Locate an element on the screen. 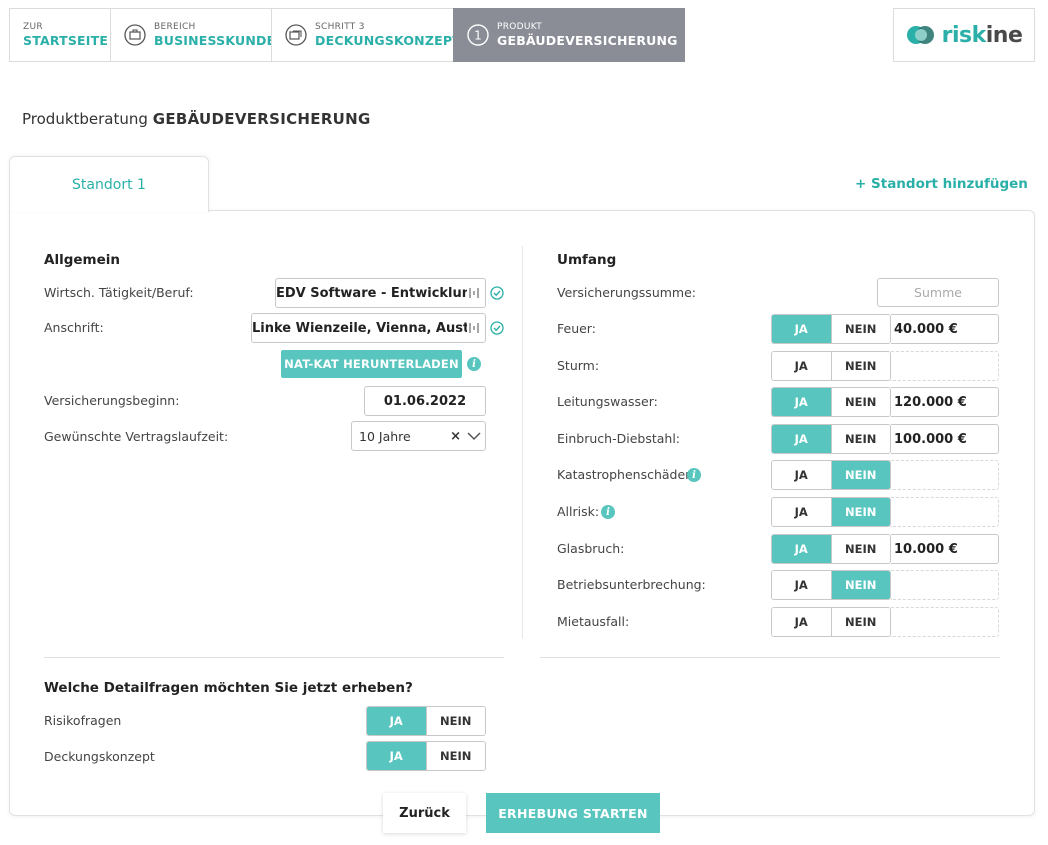 Image resolution: width=1048 pixels, height=845 pixels. umfang-amount-field: 100.000 € is located at coordinates (945, 439).